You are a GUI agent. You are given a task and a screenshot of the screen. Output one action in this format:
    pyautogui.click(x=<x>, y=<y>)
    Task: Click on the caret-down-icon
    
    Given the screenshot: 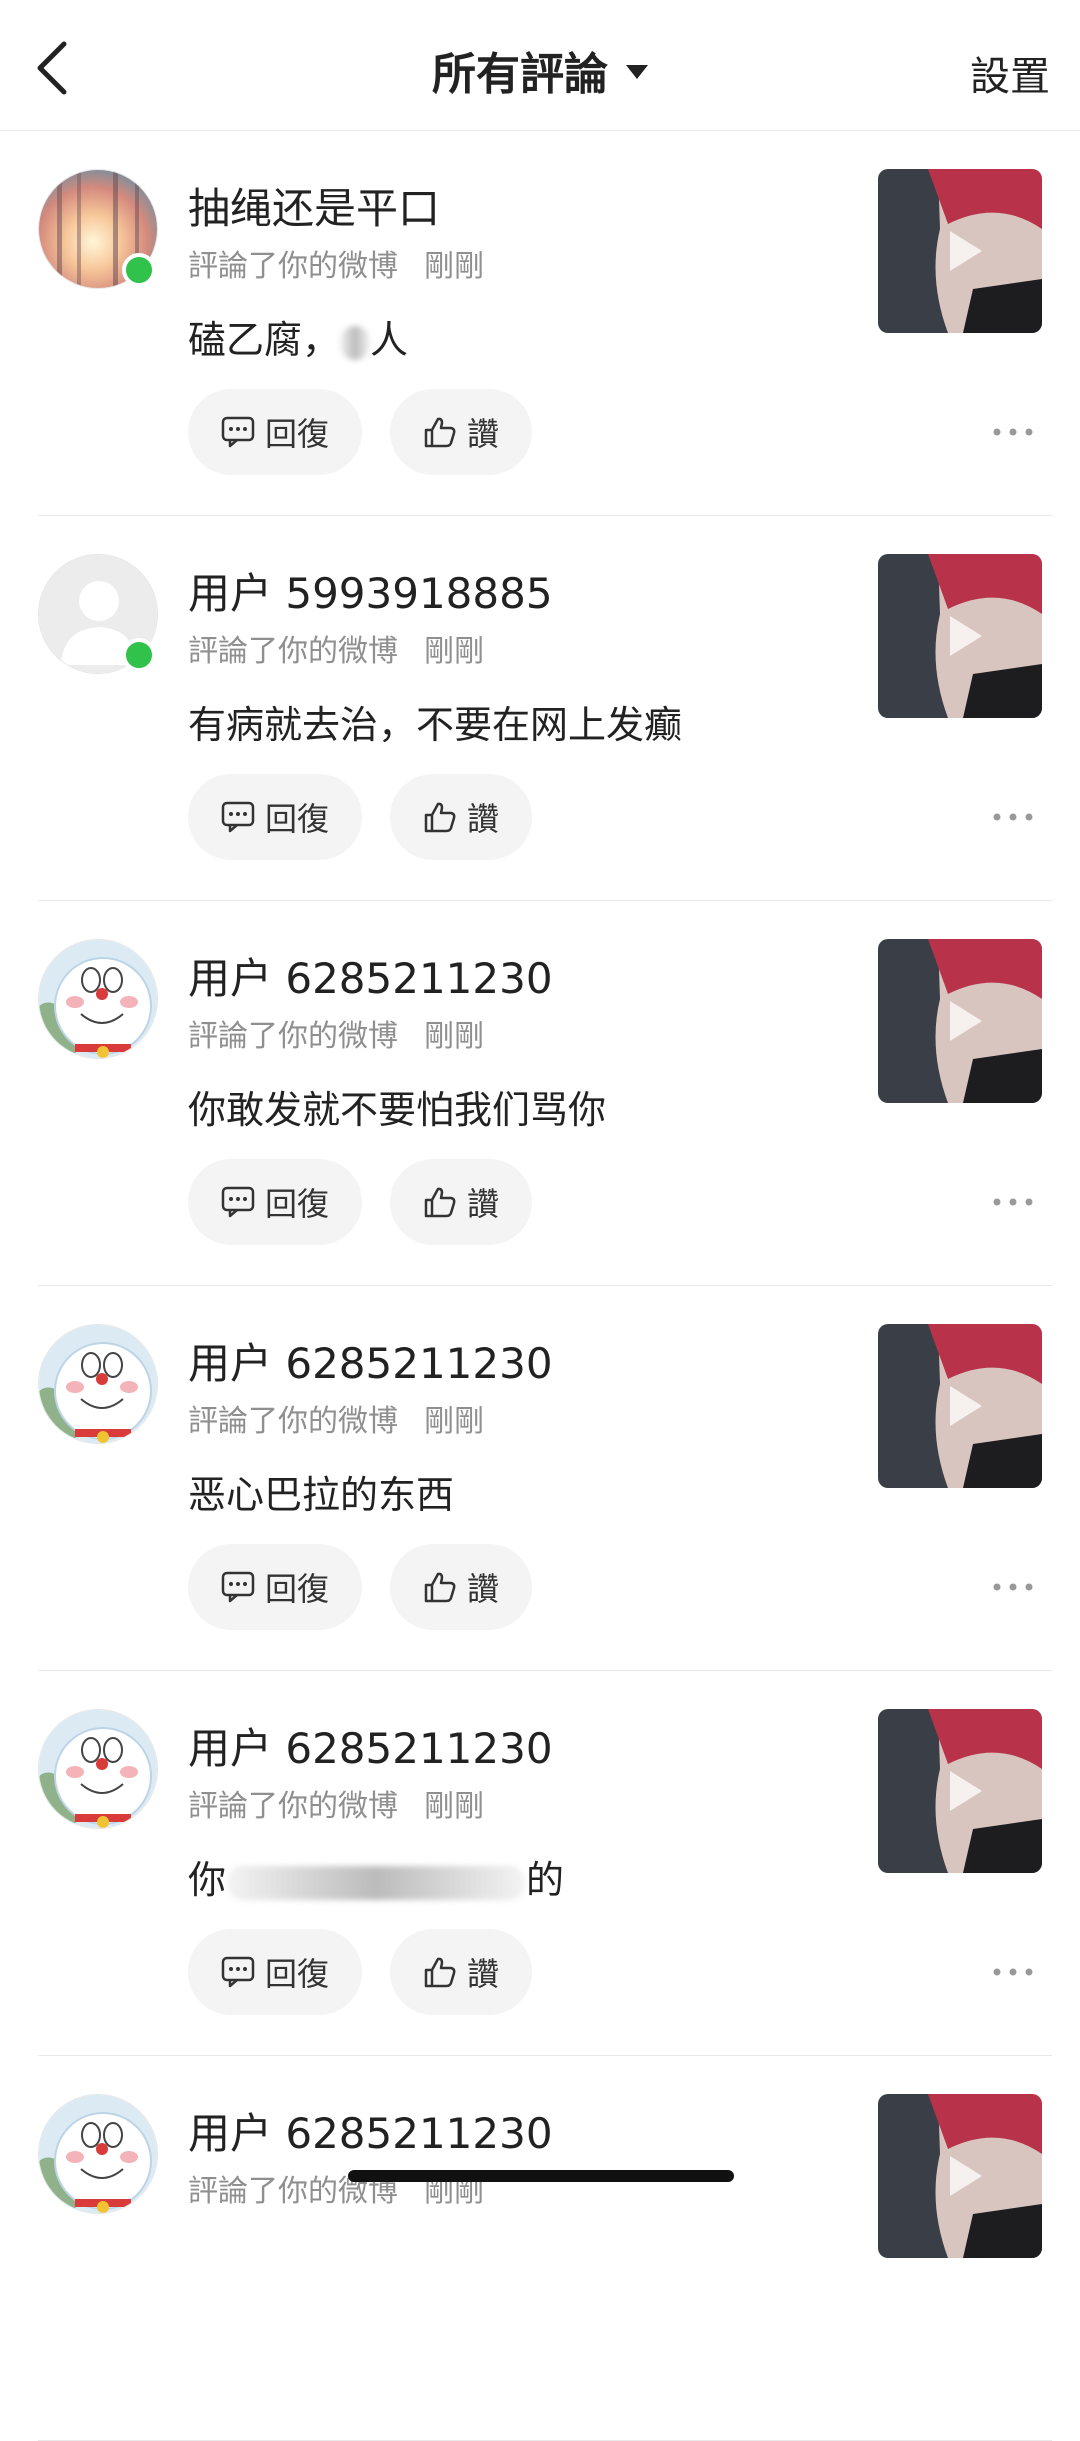 What is the action you would take?
    pyautogui.click(x=637, y=72)
    